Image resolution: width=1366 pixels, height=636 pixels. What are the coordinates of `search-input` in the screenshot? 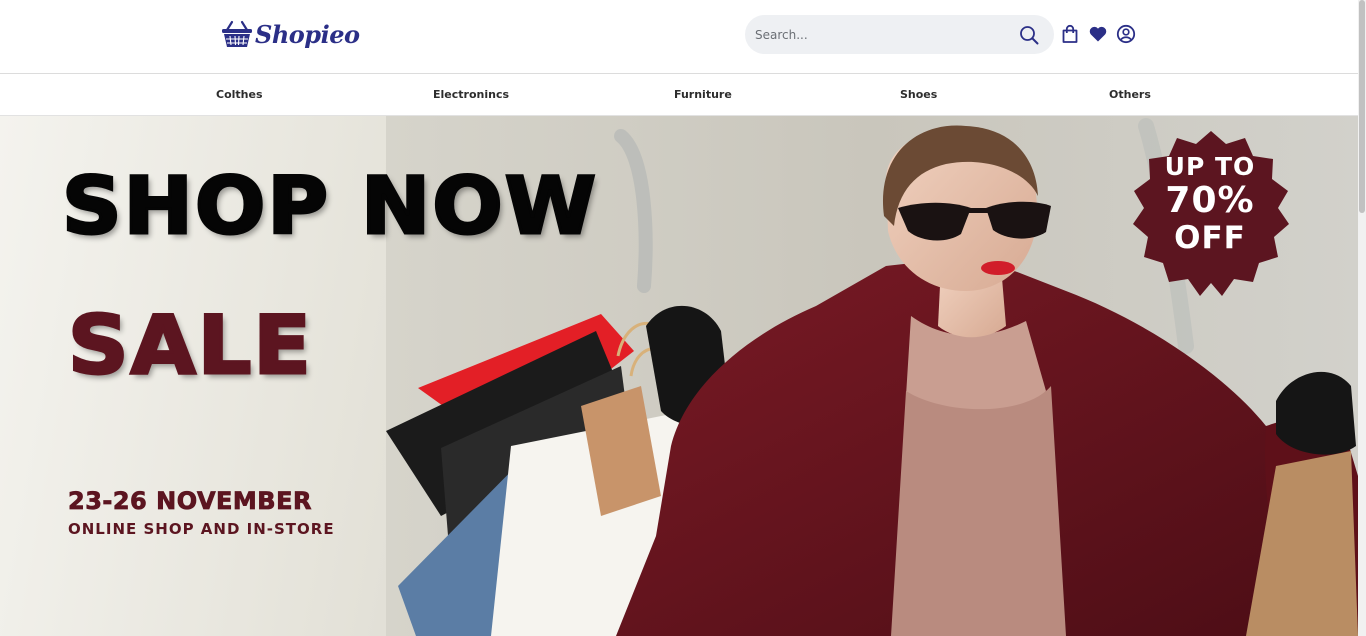 It's located at (883, 34).